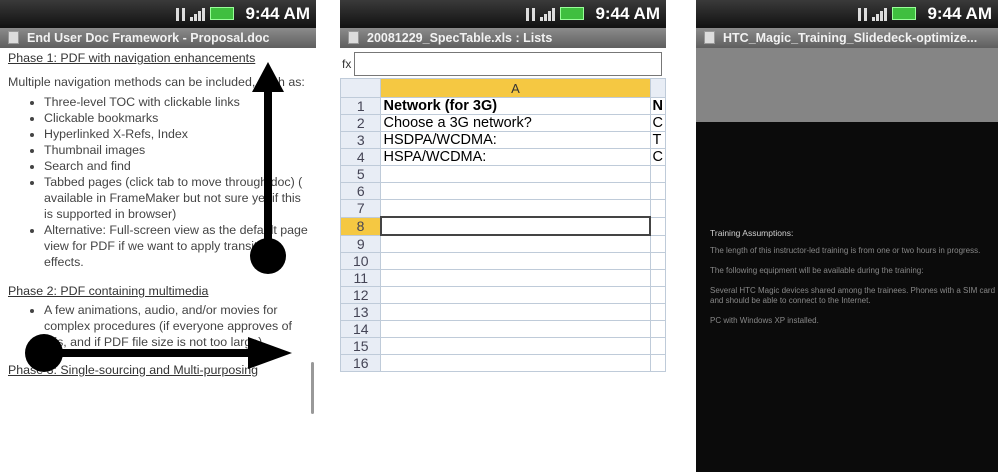  I want to click on list-item: Three-level TOC with clickable links, so click(177, 102).